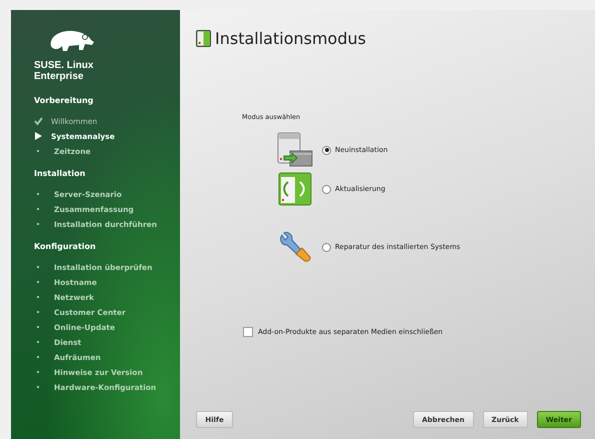 The width and height of the screenshot is (595, 439). Describe the element at coordinates (64, 100) in the screenshot. I see `section-heading: Vorbereitung` at that location.